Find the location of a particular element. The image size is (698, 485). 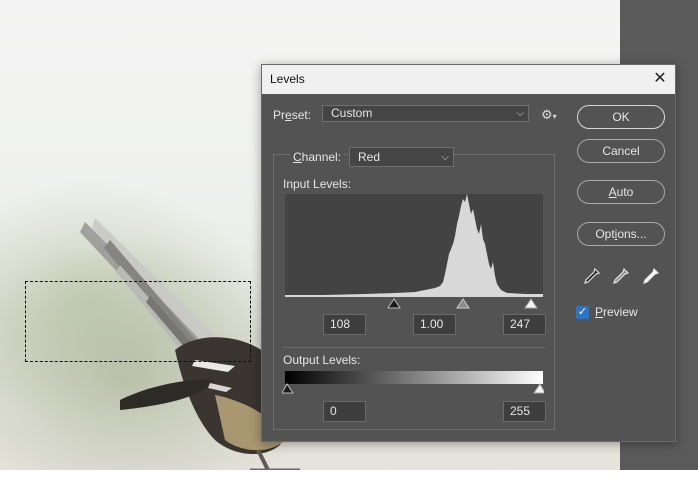

white-point-eyedropper-icon is located at coordinates (651, 276).